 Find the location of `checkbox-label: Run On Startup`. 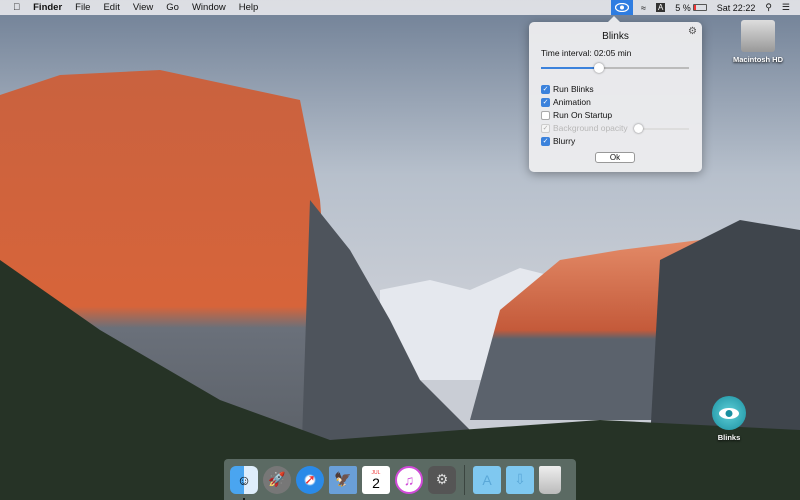

checkbox-label: Run On Startup is located at coordinates (583, 115).